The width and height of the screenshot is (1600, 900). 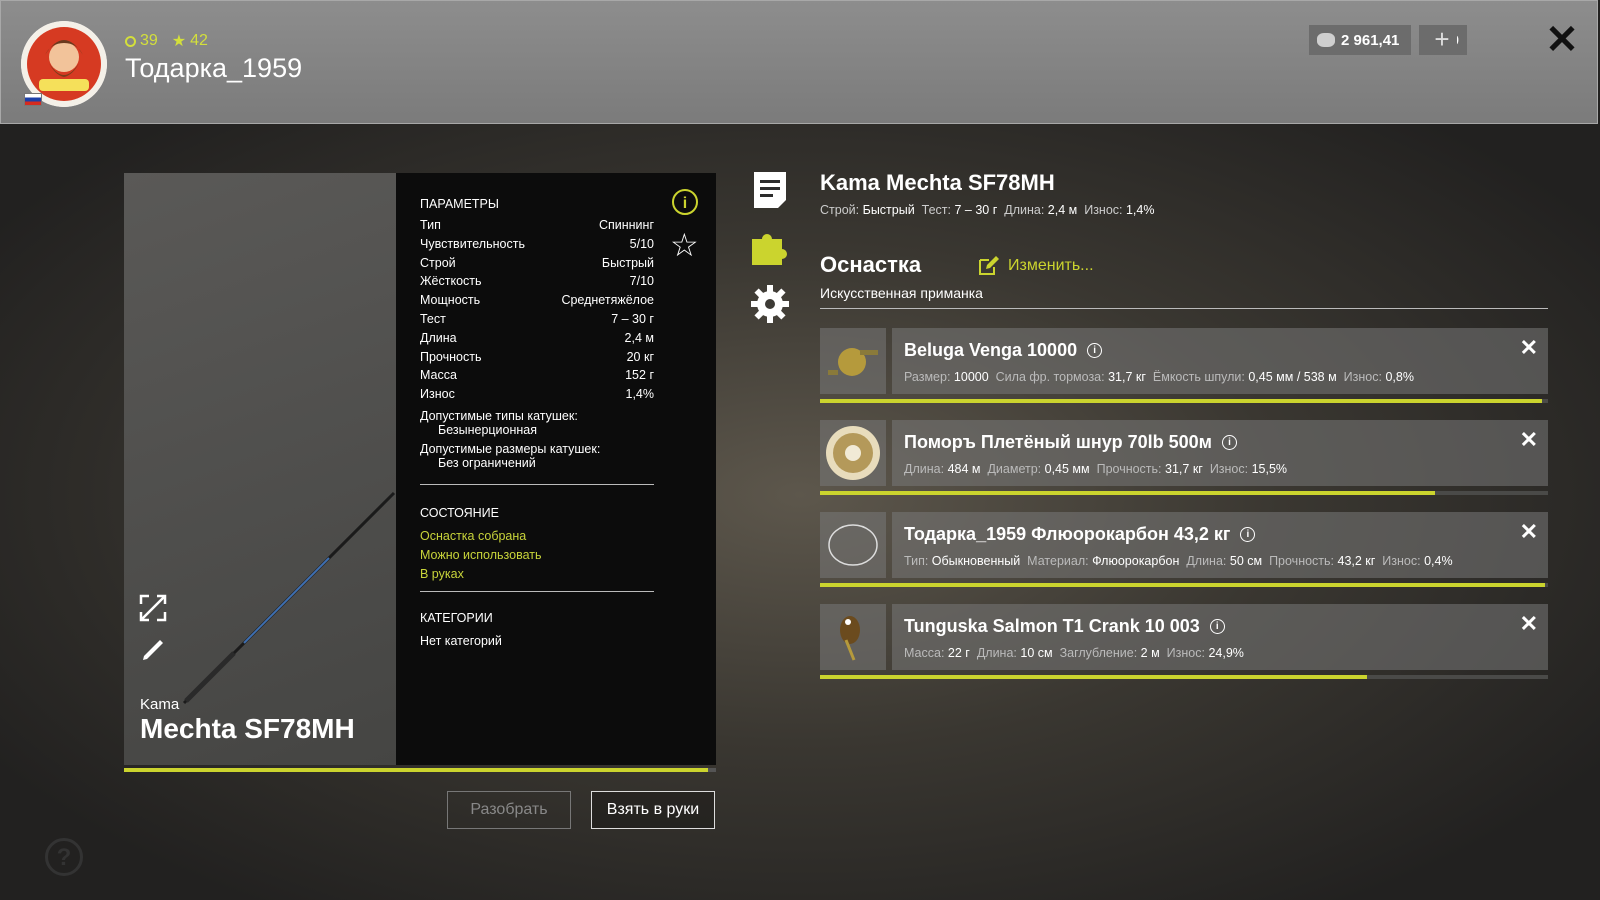 What do you see at coordinates (1062, 210) in the screenshot?
I see `stat-value: 2,4 м` at bounding box center [1062, 210].